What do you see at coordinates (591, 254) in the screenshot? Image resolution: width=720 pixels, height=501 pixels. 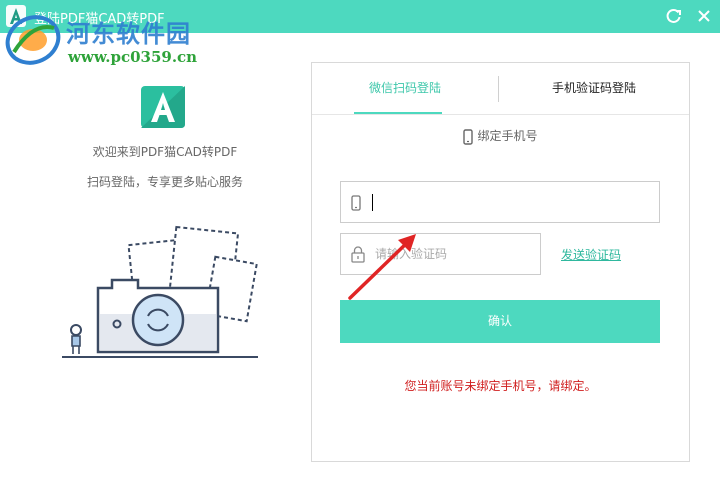 I see `send-code-link: 发送验证码` at bounding box center [591, 254].